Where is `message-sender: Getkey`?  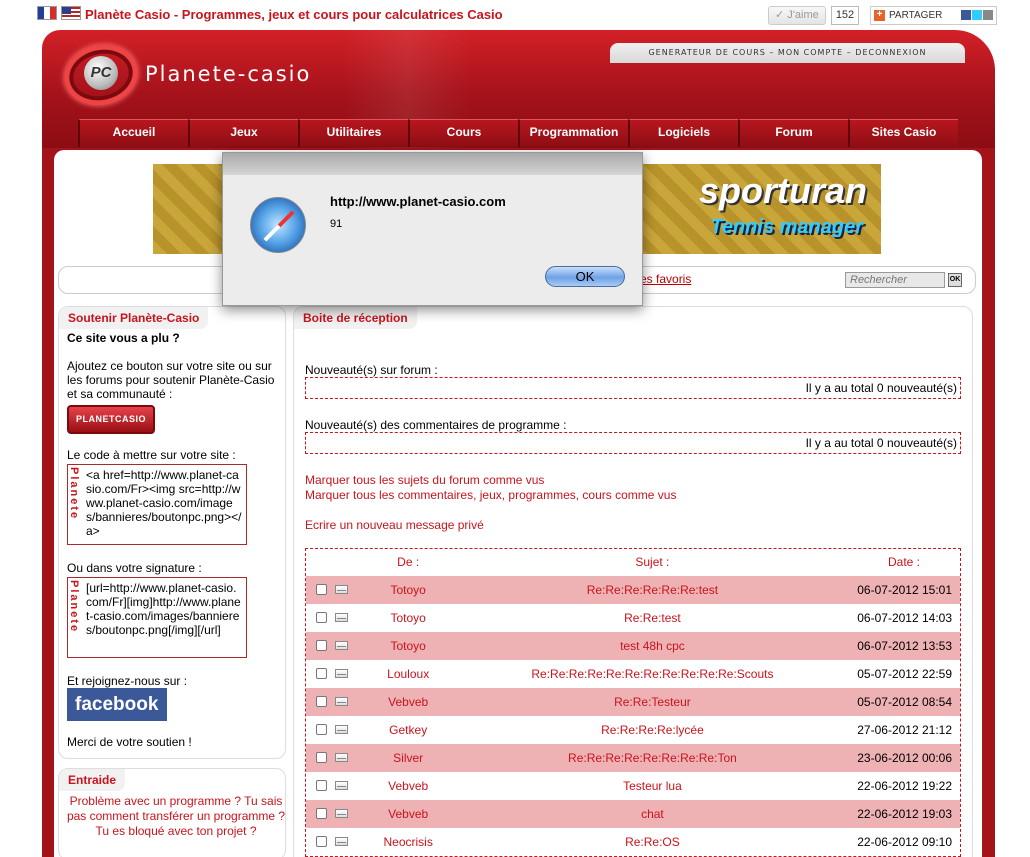 message-sender: Getkey is located at coordinates (408, 730).